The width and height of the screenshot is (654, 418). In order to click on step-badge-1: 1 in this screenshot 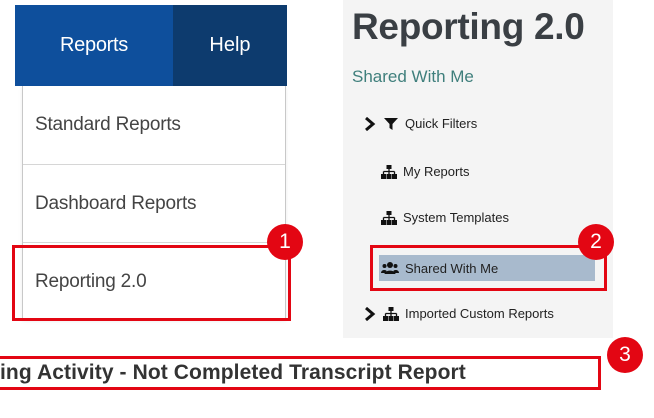, I will do `click(285, 242)`.